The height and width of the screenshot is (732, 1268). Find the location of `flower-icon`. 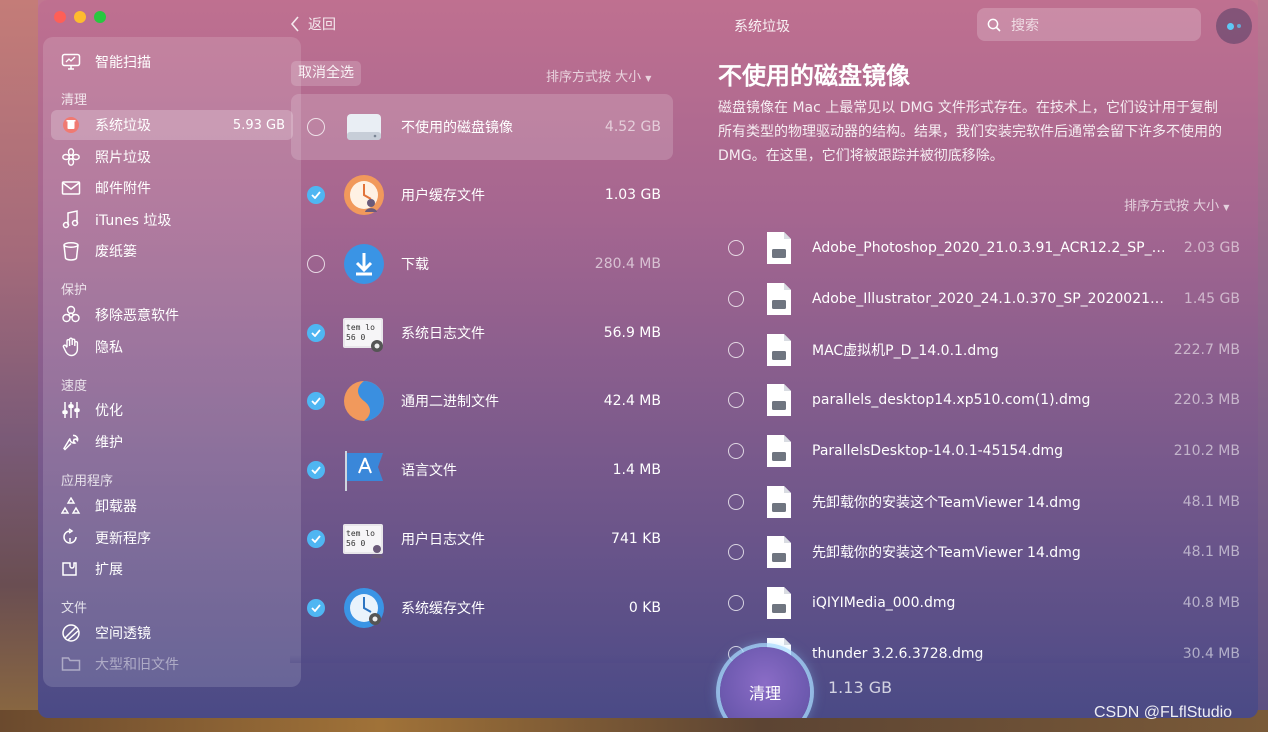

flower-icon is located at coordinates (71, 157).